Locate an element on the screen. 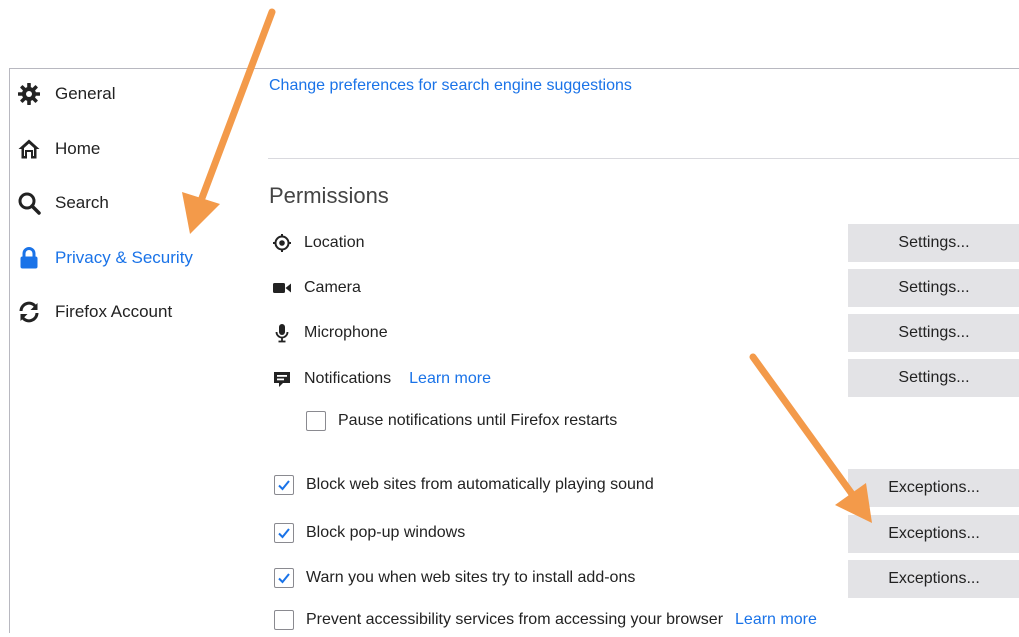  prevent-accessibility-checkbox is located at coordinates (284, 620).